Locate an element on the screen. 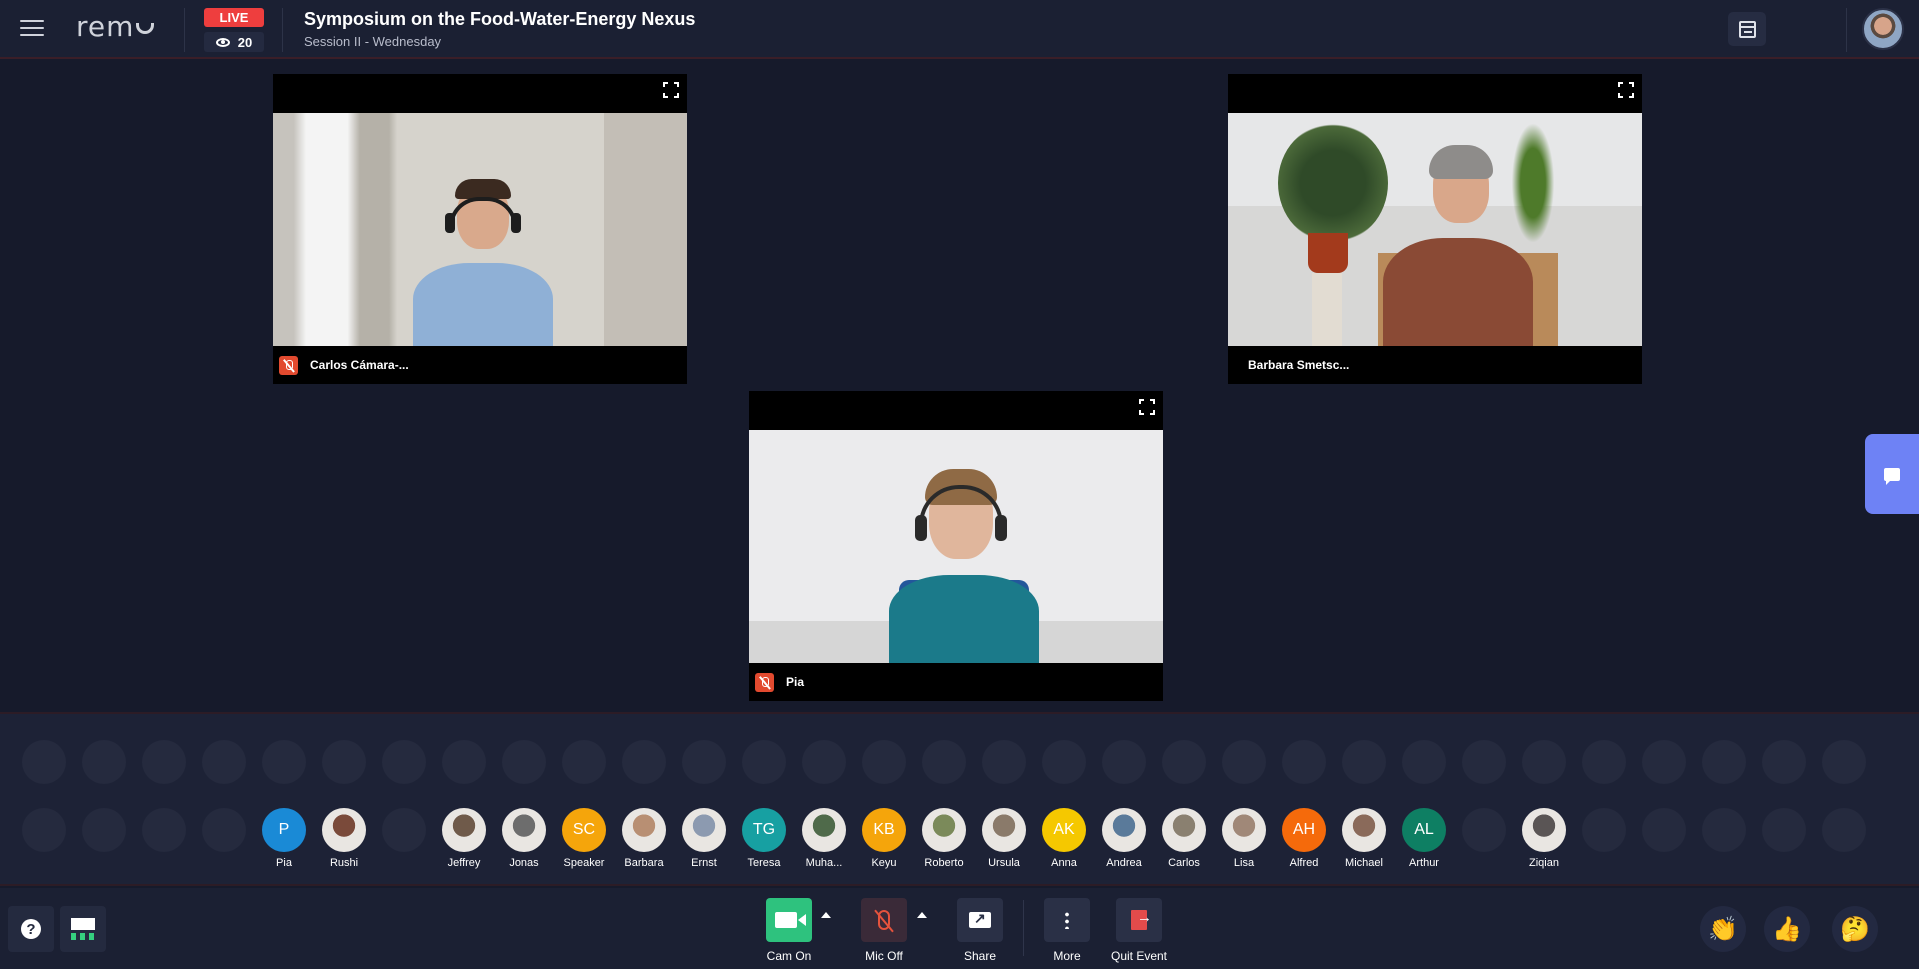 The width and height of the screenshot is (1919, 969). quit-icon is located at coordinates (1141, 919).